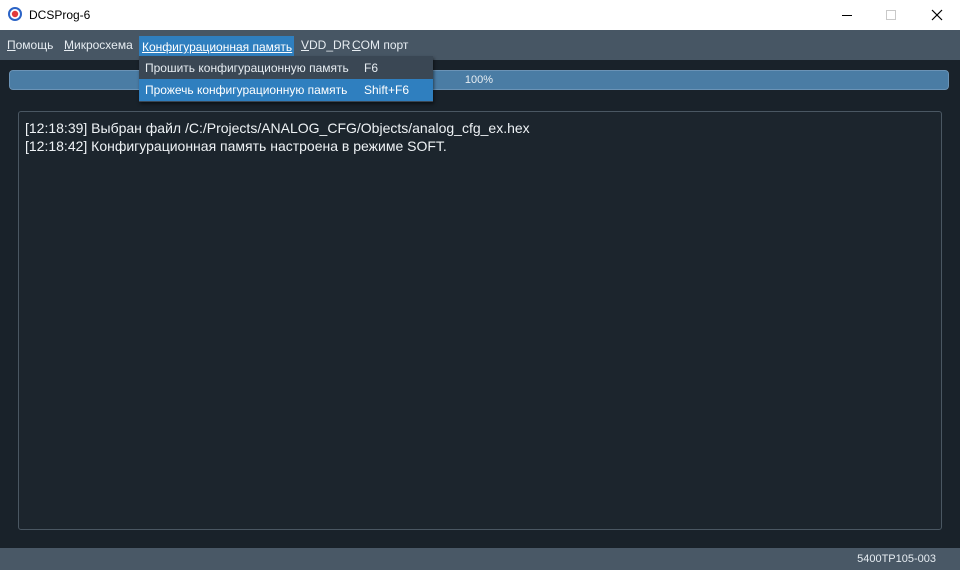  I want to click on menu-item-burn-config: Прожечь конфигурационную память Shift+F6, so click(286, 90).